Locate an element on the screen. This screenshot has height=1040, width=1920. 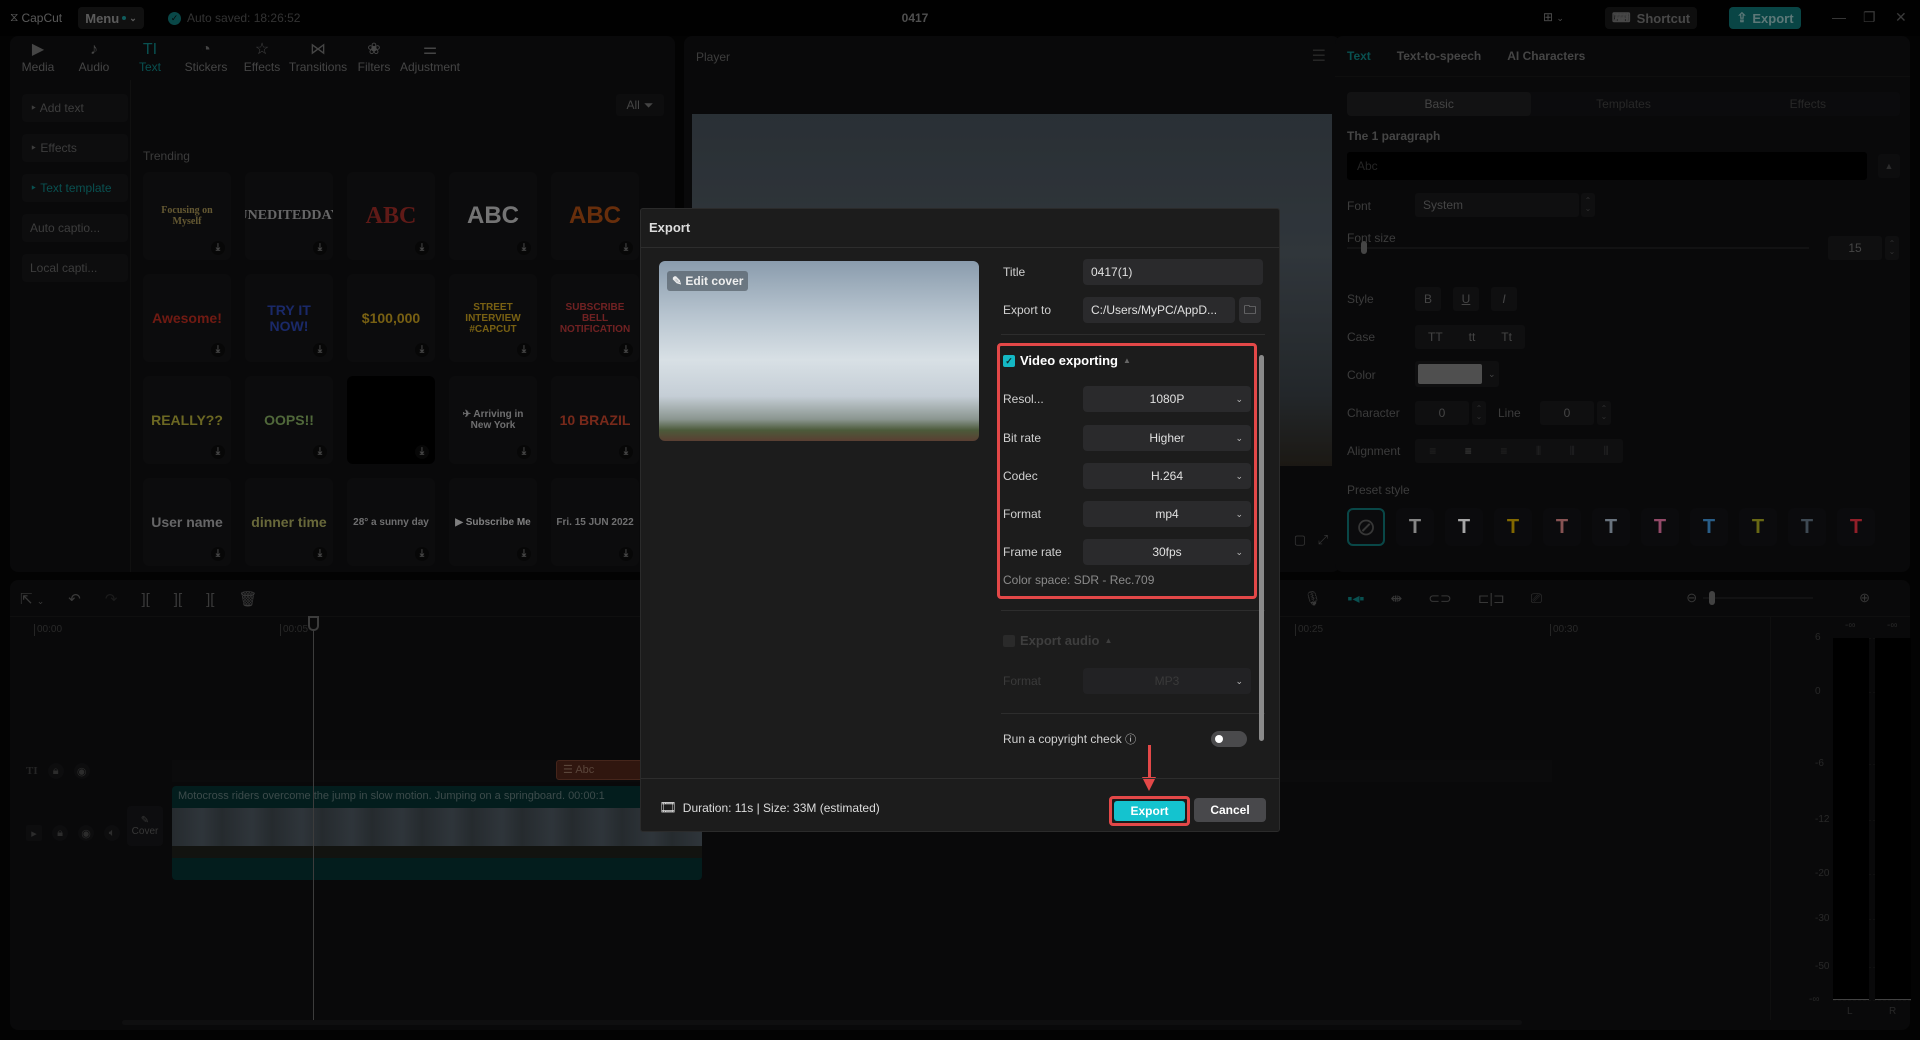
select-value: 1080P is located at coordinates (1167, 399).